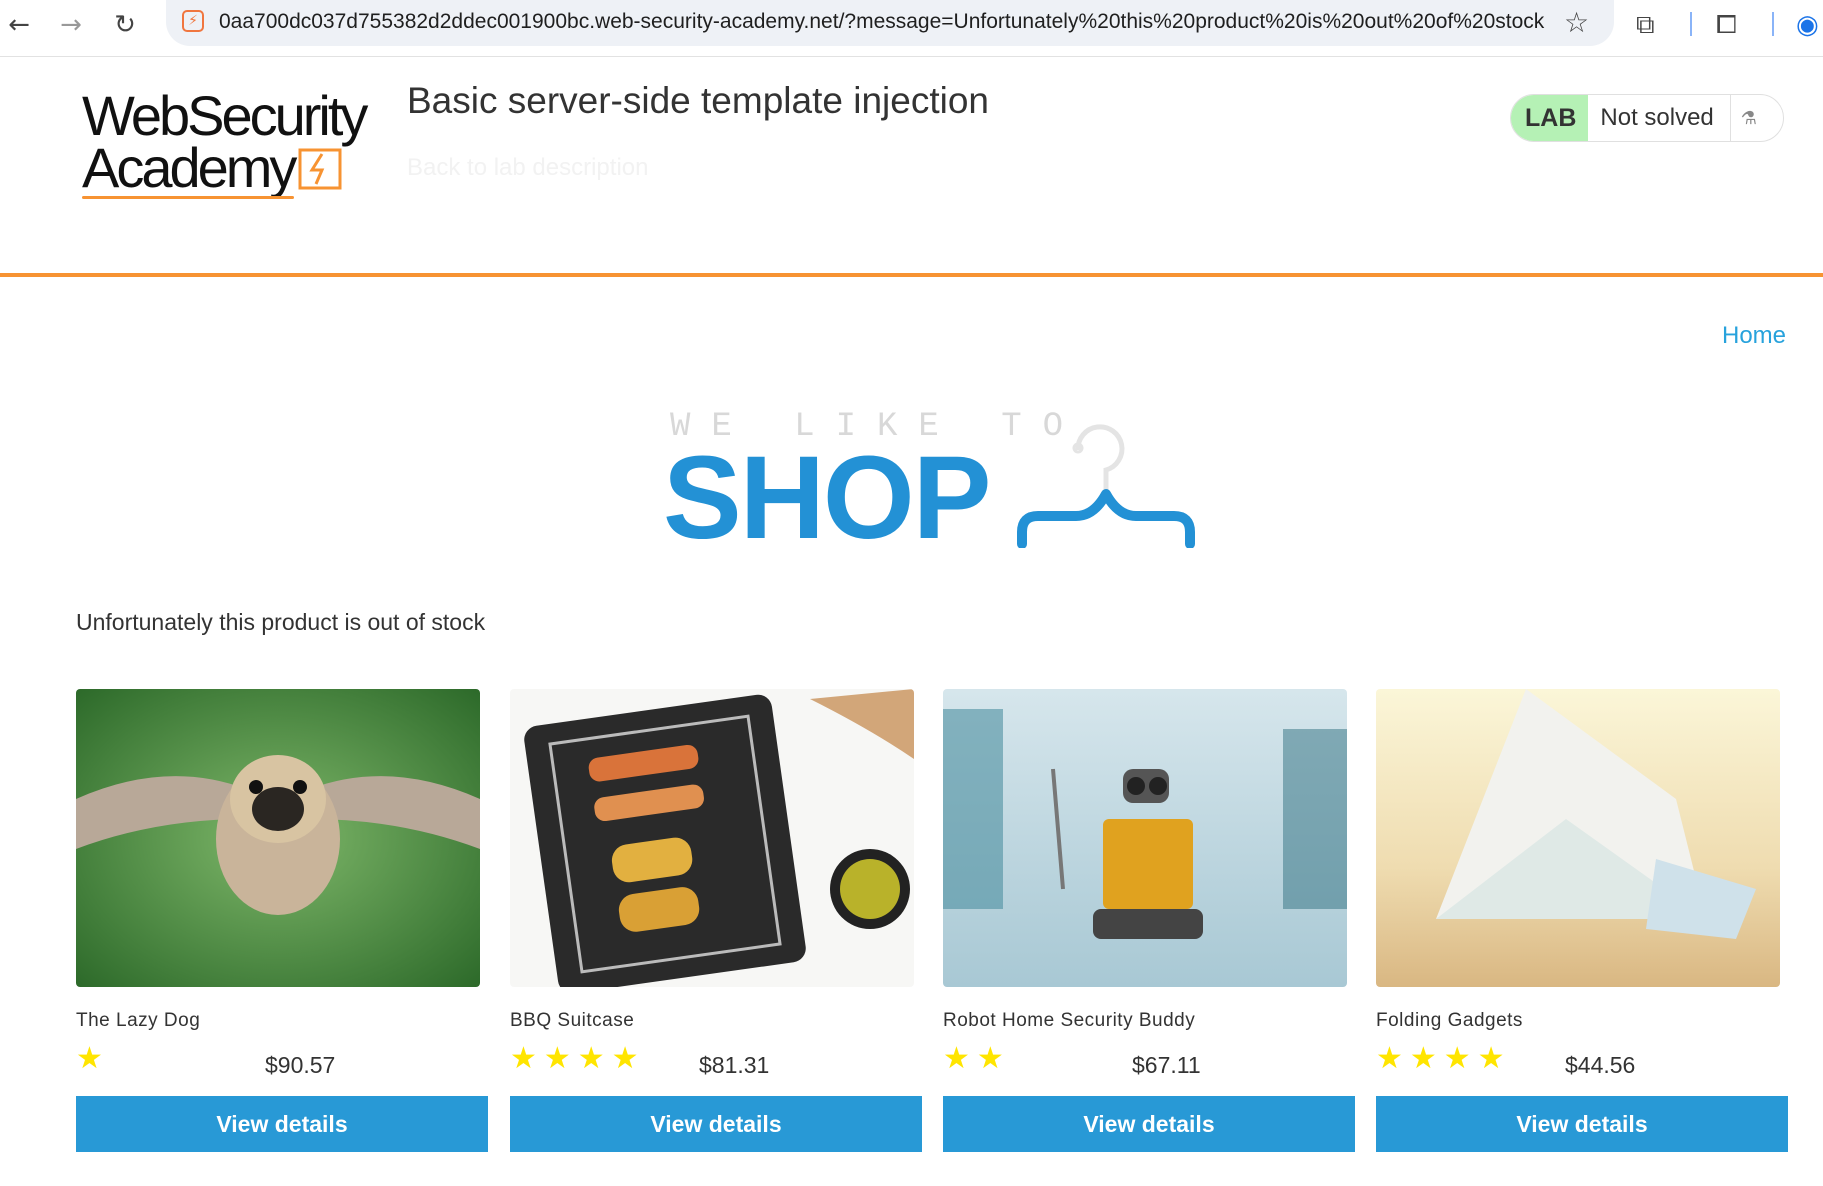  I want to click on logo-underline, so click(188, 197).